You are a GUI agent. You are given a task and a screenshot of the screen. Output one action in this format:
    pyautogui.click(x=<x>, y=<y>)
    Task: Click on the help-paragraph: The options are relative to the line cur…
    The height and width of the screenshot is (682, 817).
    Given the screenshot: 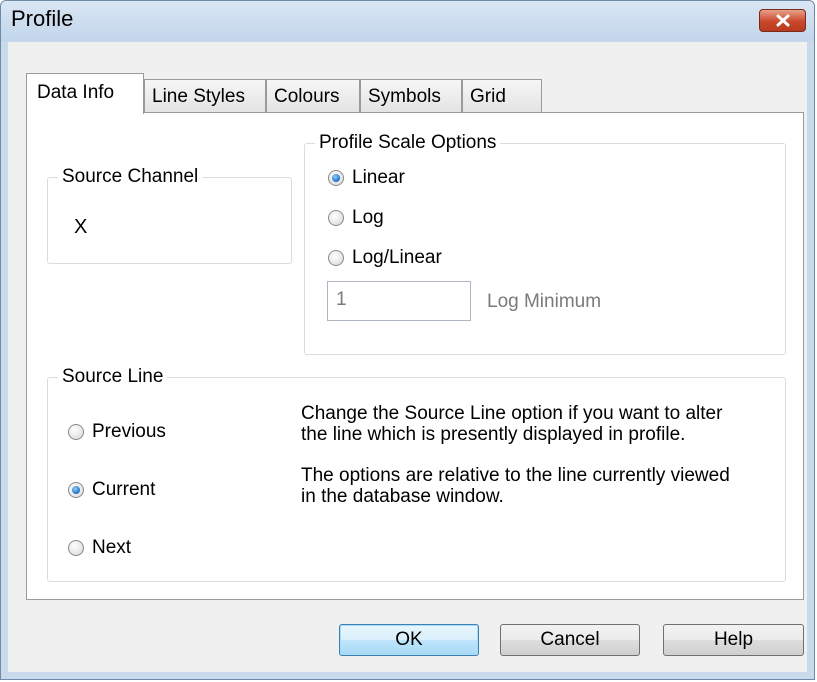 What is the action you would take?
    pyautogui.click(x=515, y=486)
    